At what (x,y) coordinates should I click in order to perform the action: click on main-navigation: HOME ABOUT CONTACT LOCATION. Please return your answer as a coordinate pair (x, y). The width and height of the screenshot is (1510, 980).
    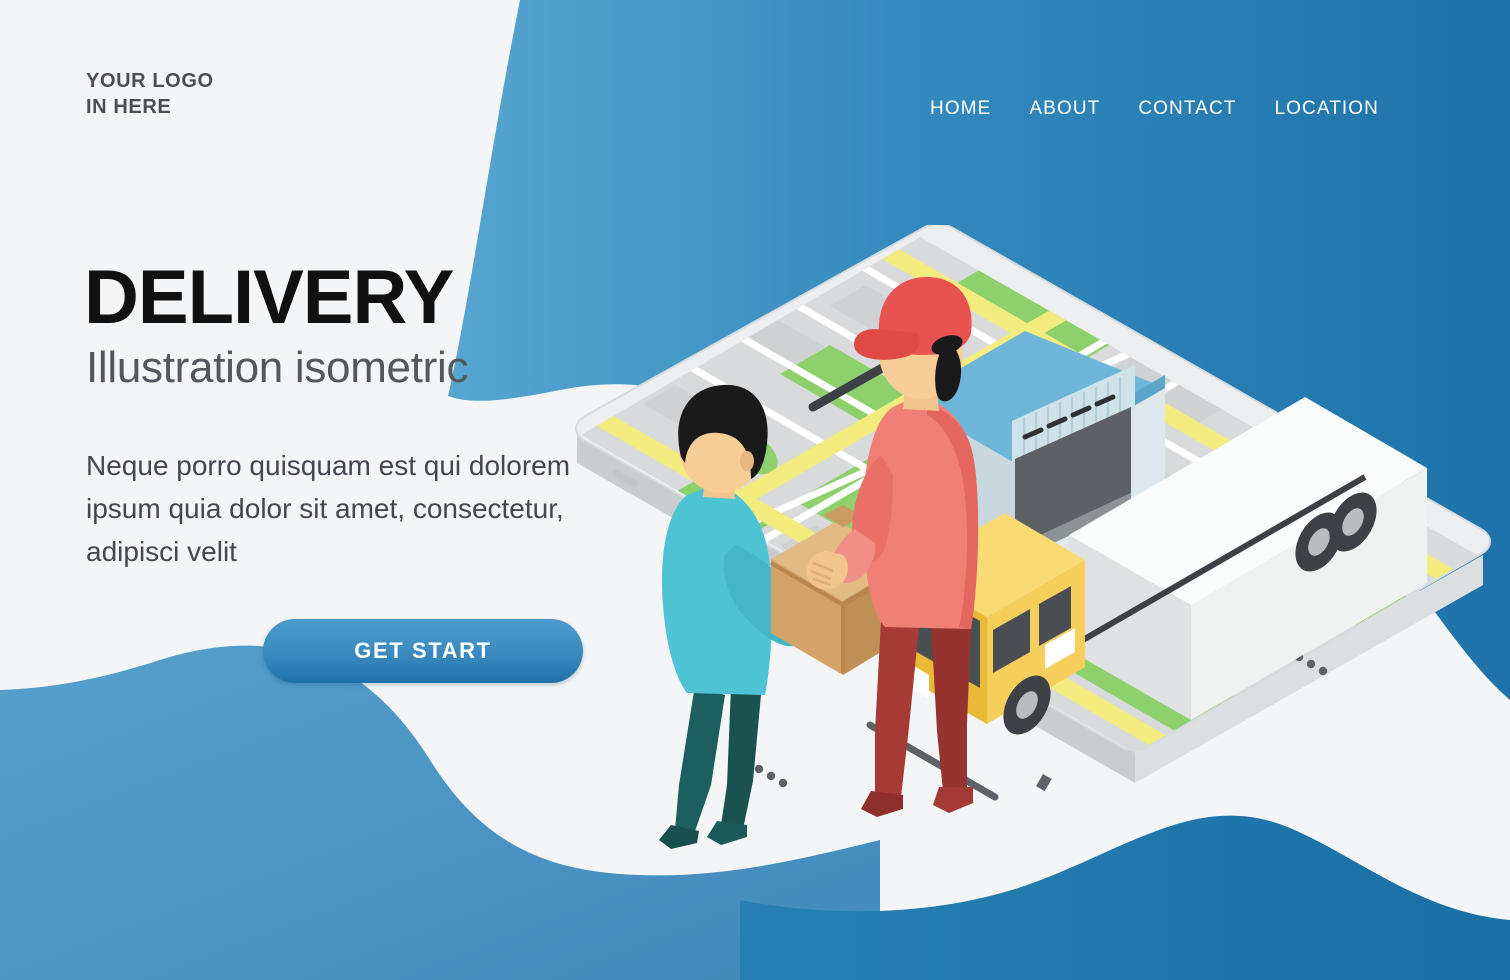
    Looking at the image, I should click on (1154, 109).